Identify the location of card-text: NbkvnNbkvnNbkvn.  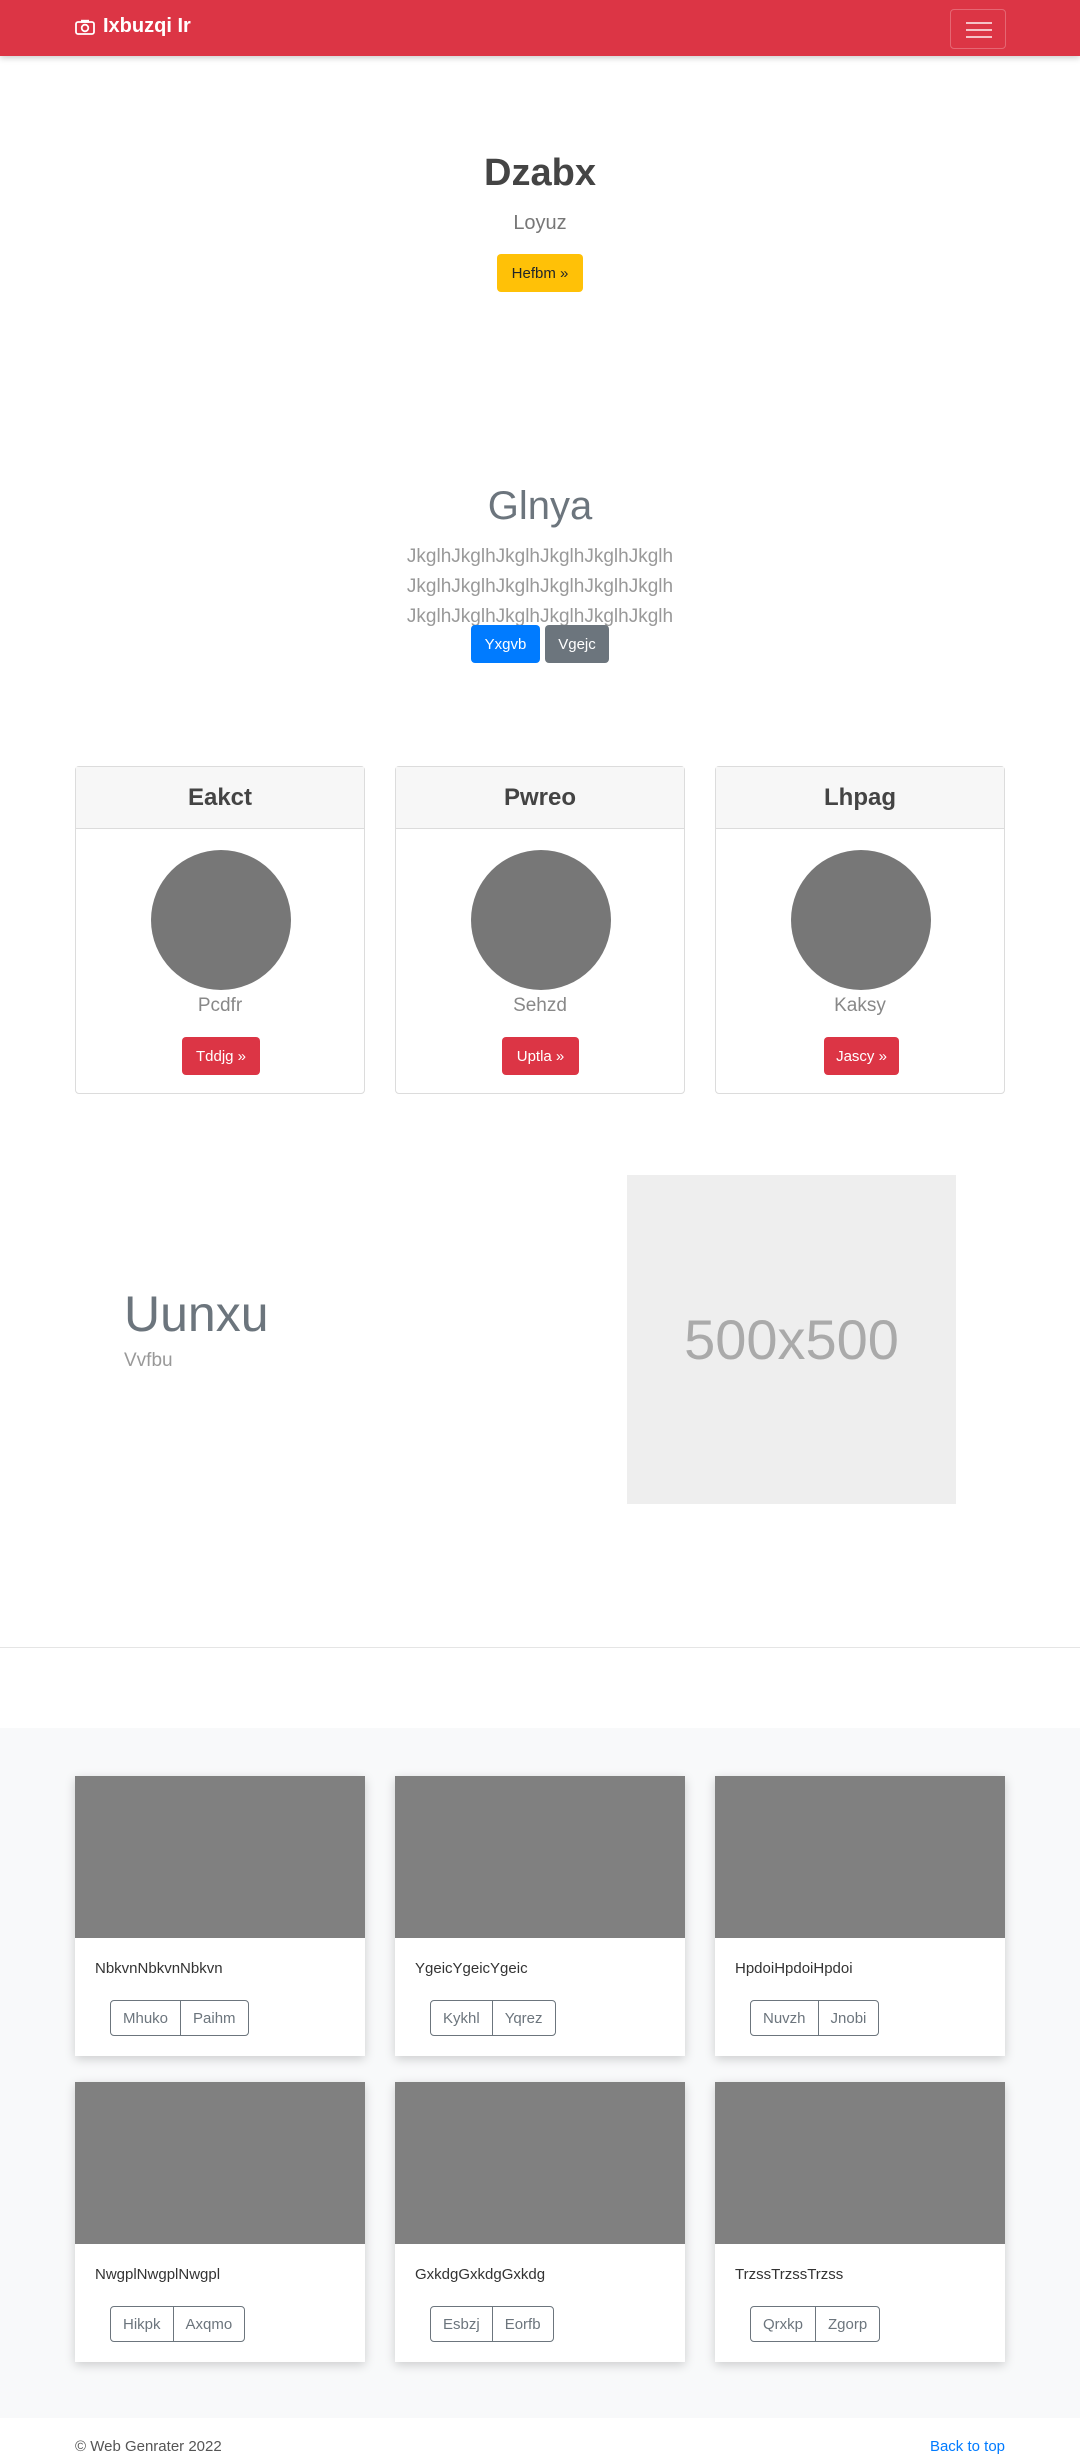
(159, 1968).